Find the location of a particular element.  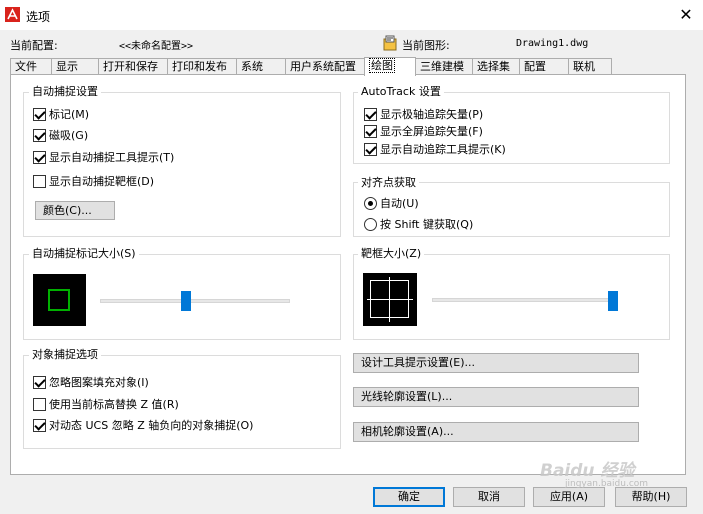

shift-acquire-radio is located at coordinates (370, 224).